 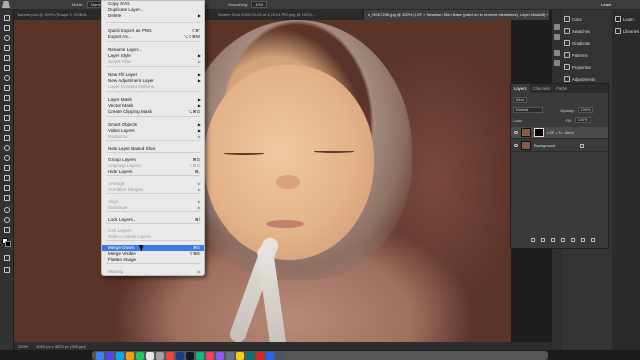 What do you see at coordinates (7, 118) in the screenshot?
I see `history-brush-tool-icon` at bounding box center [7, 118].